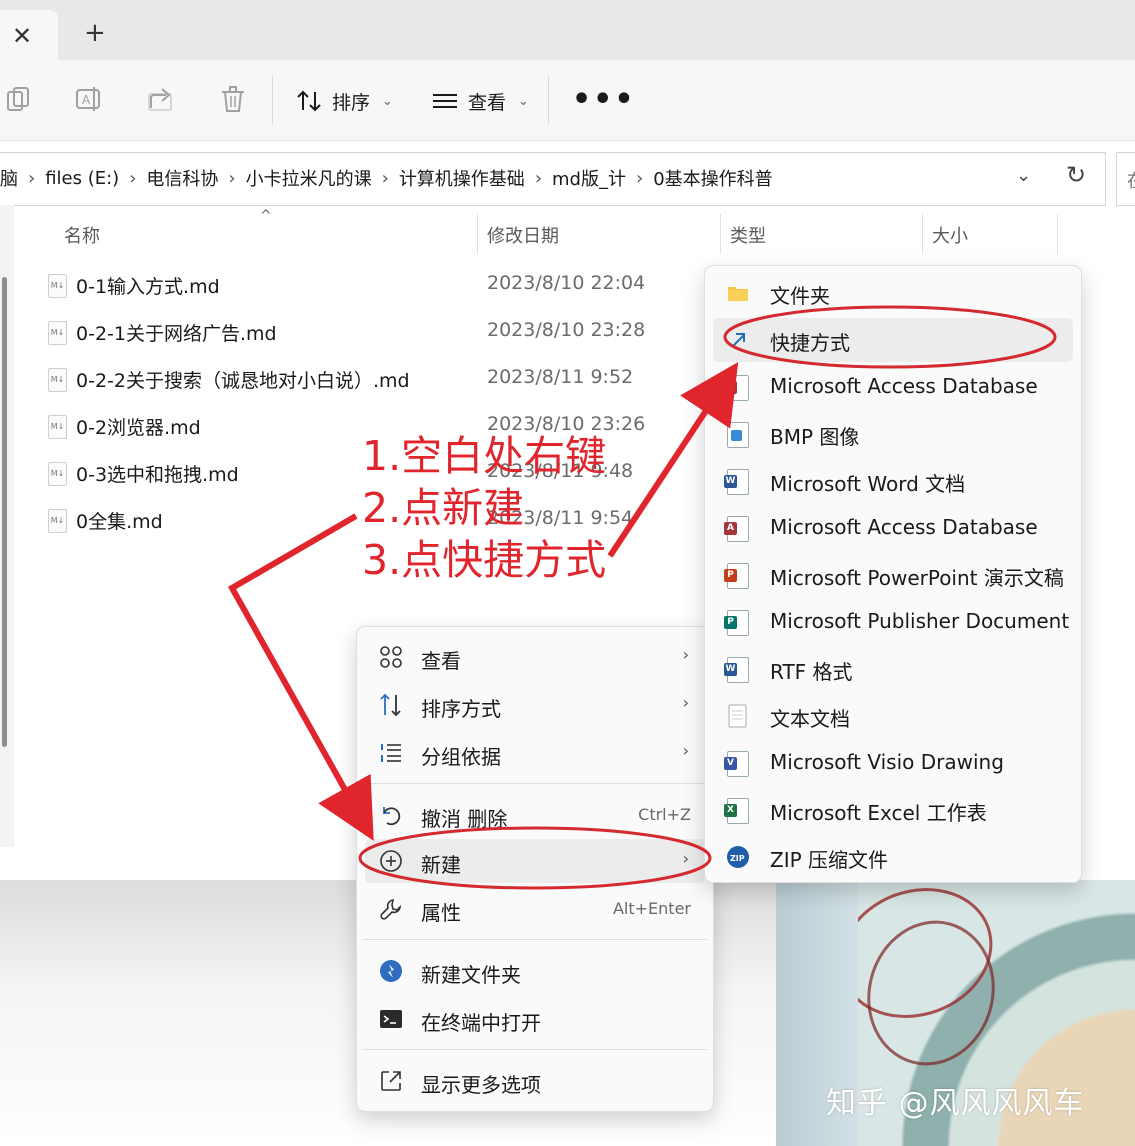 This screenshot has width=1135, height=1146. What do you see at coordinates (300, 677) in the screenshot?
I see `arrow-to-new` at bounding box center [300, 677].